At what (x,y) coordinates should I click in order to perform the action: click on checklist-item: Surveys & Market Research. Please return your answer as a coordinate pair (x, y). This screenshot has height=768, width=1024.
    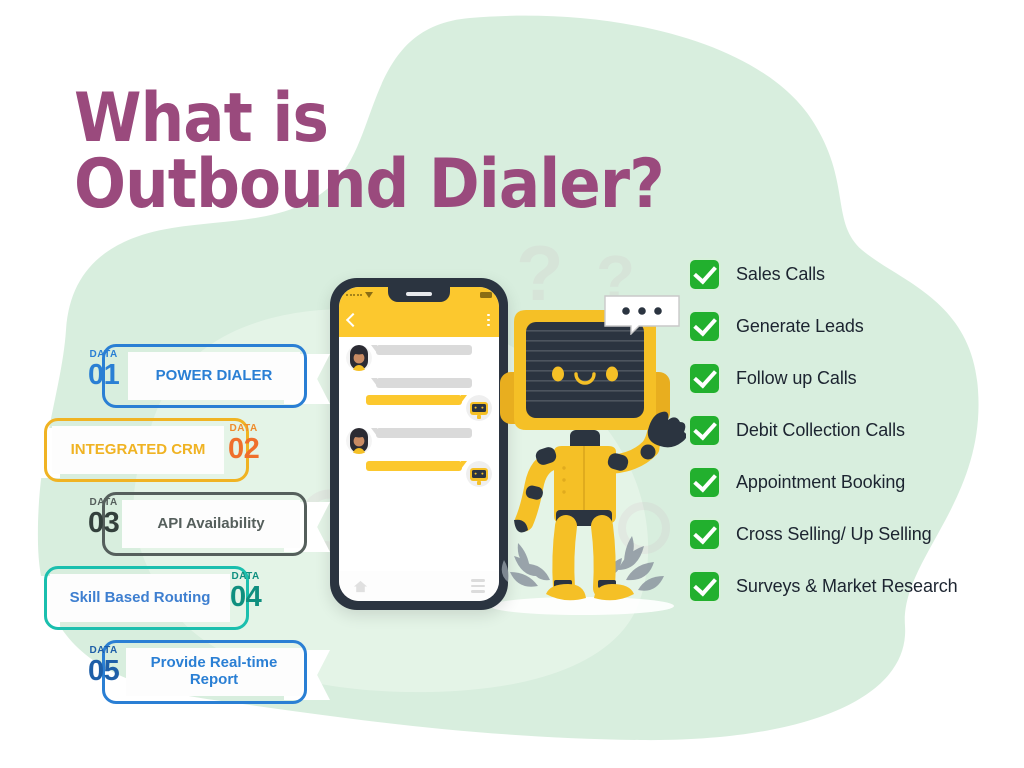
    Looking at the image, I should click on (853, 586).